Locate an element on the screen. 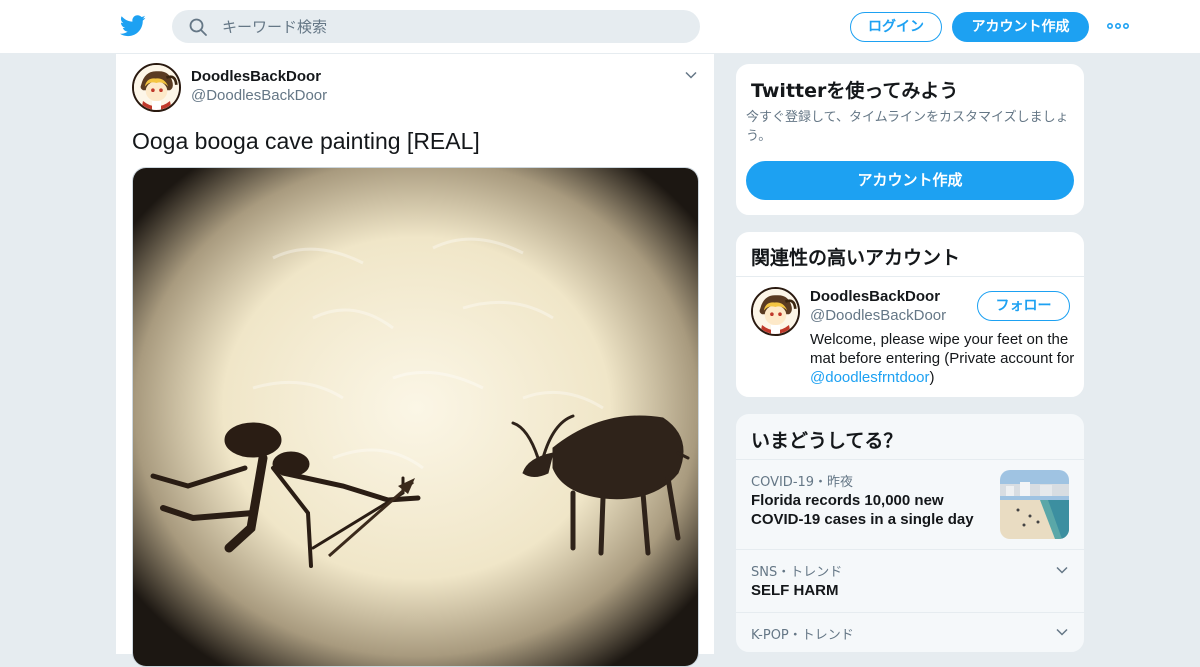 This screenshot has height=667, width=1200. author-handle: @DoodlesBackDoor is located at coordinates (259, 95).